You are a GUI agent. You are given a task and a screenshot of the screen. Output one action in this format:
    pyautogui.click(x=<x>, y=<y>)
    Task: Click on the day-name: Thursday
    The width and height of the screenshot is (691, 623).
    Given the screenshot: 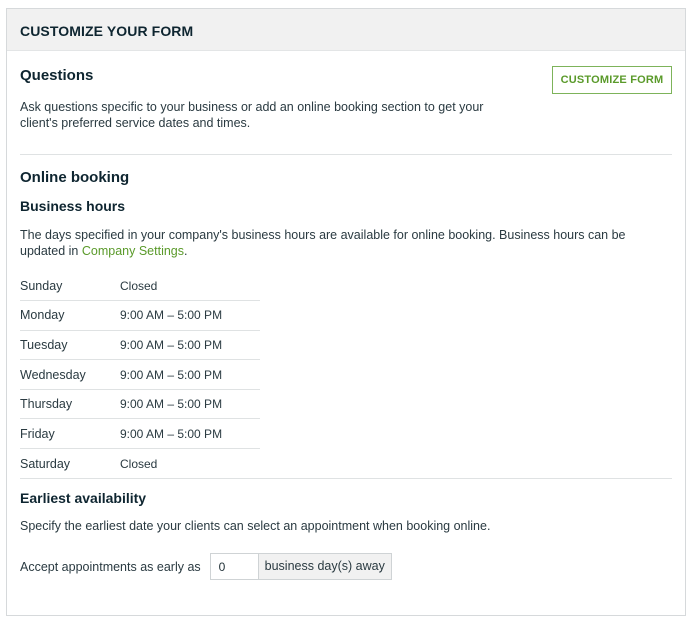 What is the action you would take?
    pyautogui.click(x=46, y=404)
    